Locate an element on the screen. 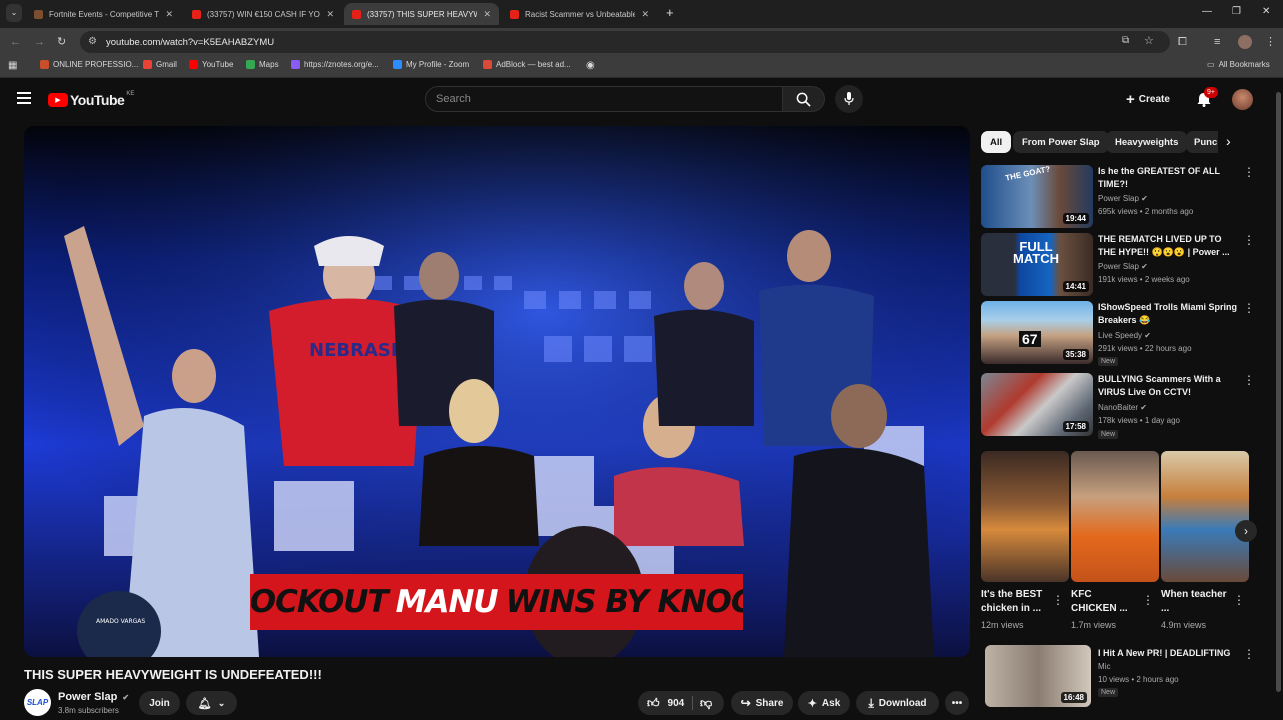 This screenshot has width=1283, height=720. youtube-logo: ▶ YouTube KE is located at coordinates (91, 99).